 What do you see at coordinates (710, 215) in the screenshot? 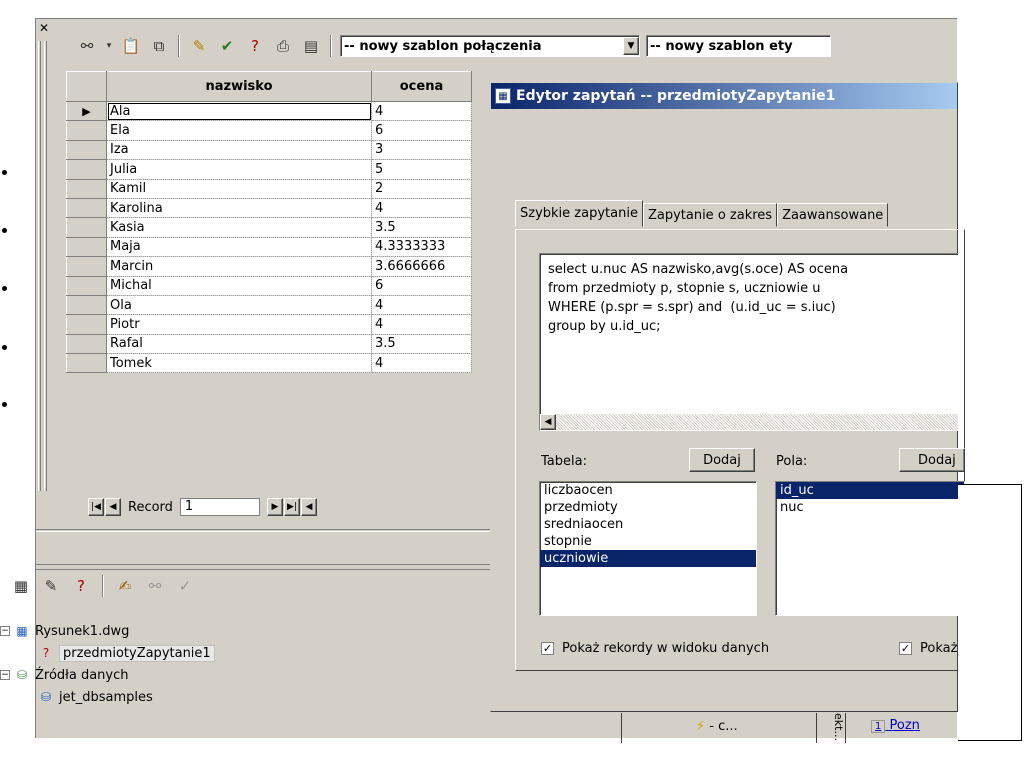
I see `tab-range-query: Zapytanie o zakres` at bounding box center [710, 215].